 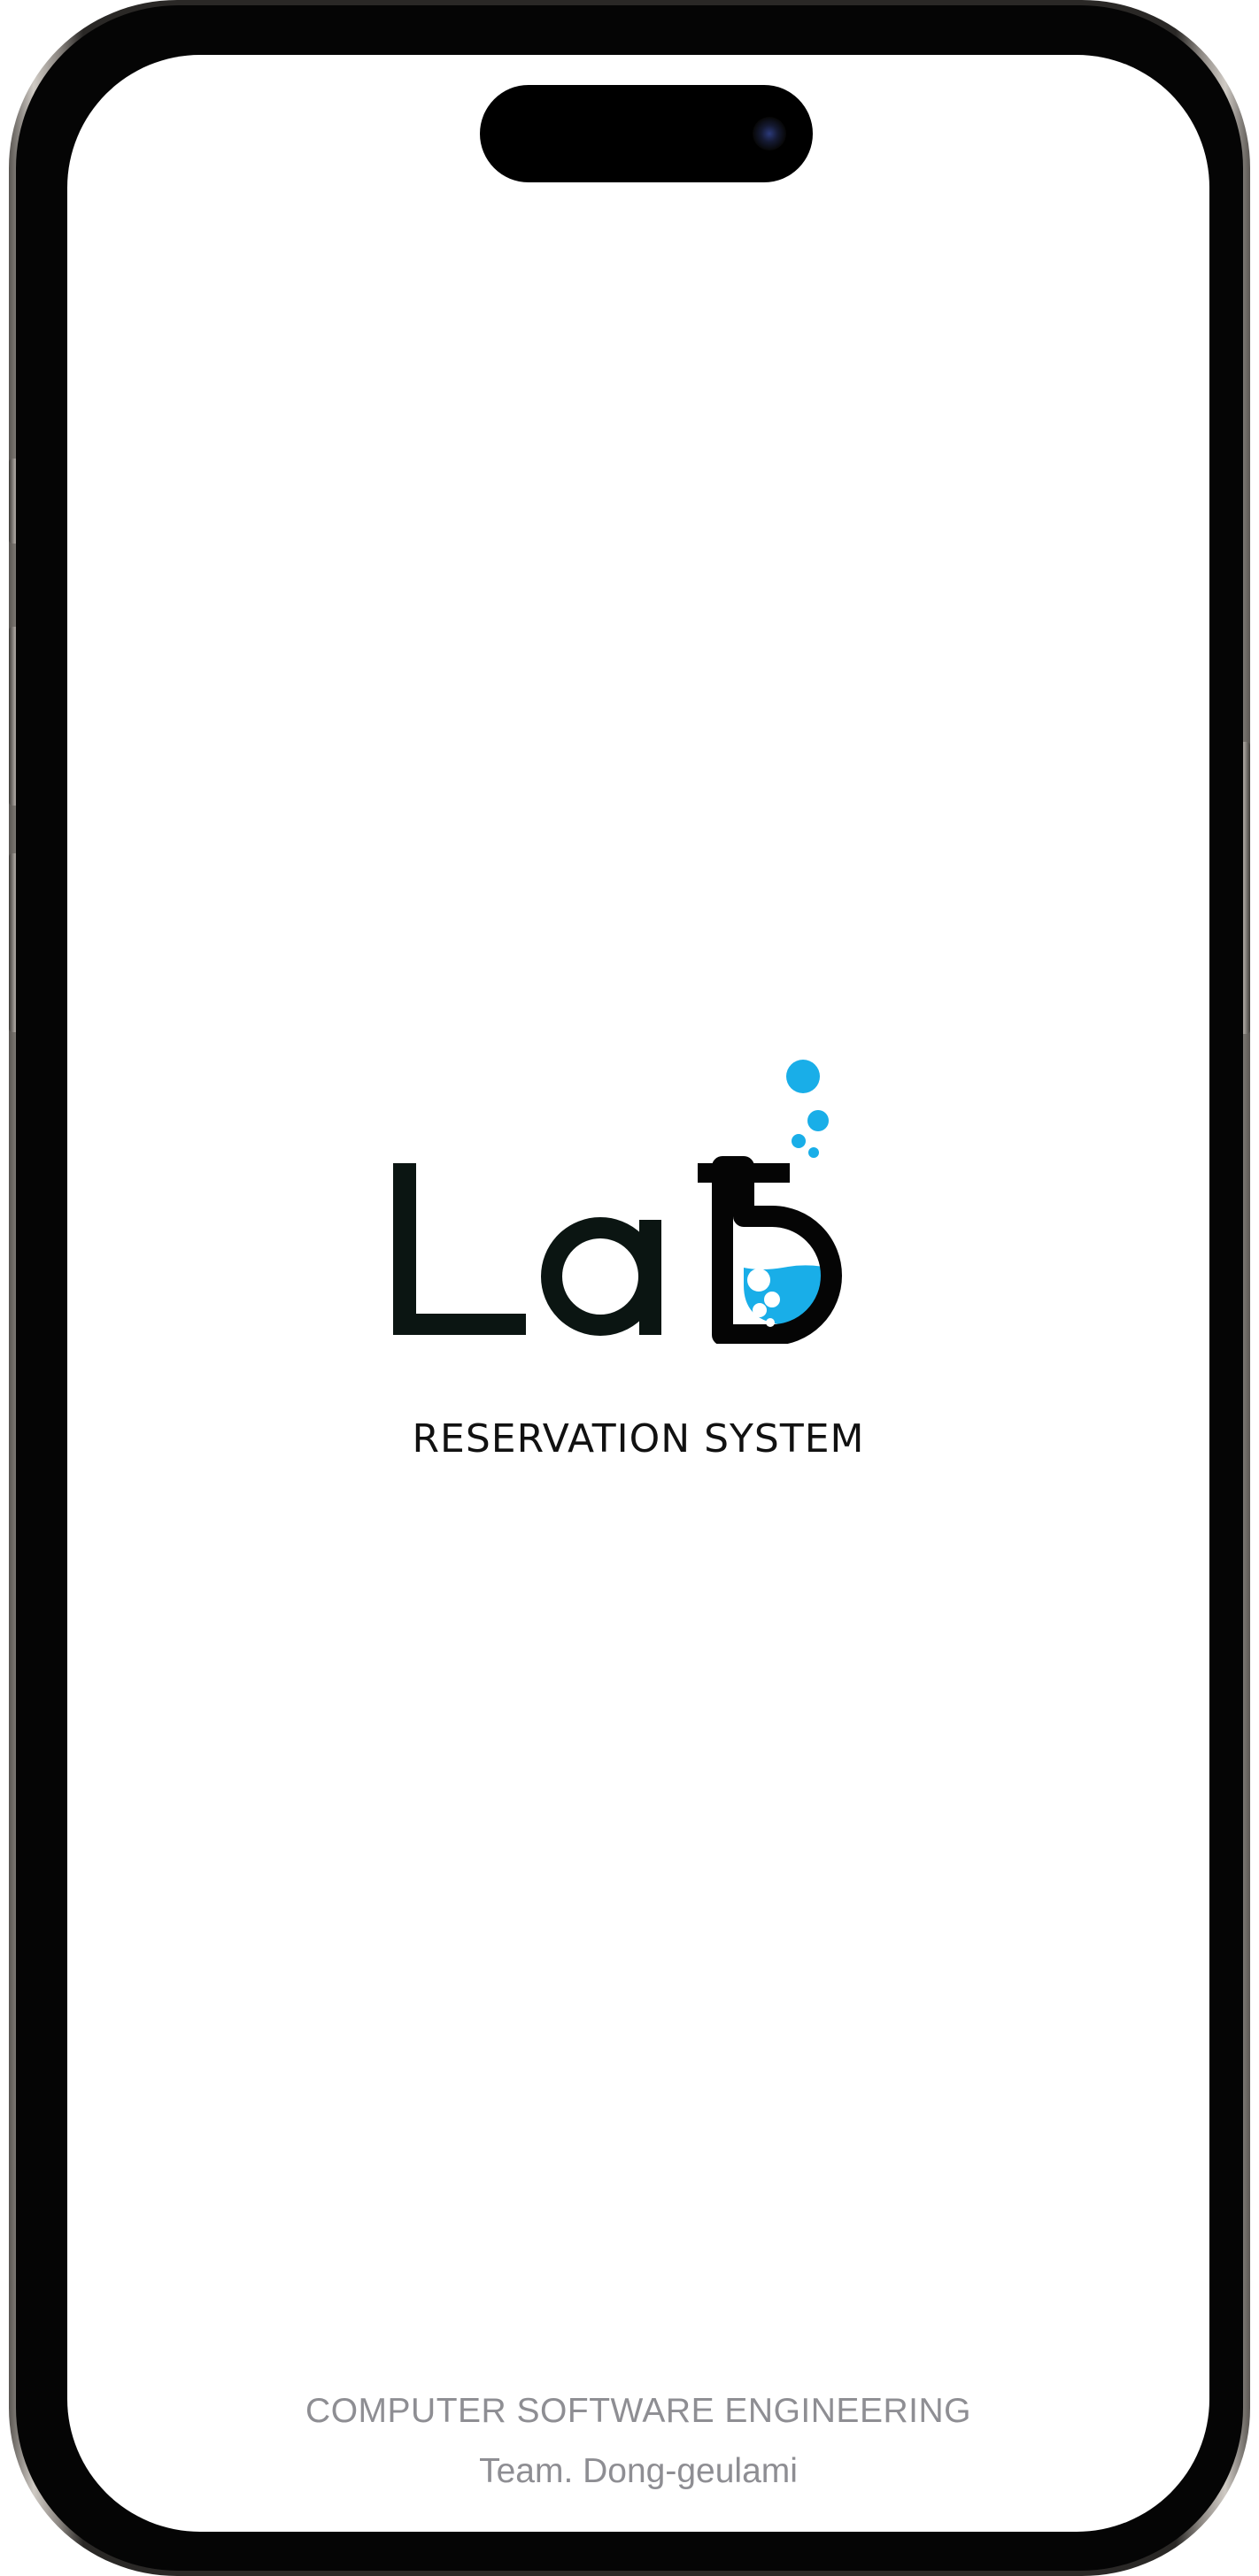 What do you see at coordinates (807, 1109) in the screenshot?
I see `logo-bubbles` at bounding box center [807, 1109].